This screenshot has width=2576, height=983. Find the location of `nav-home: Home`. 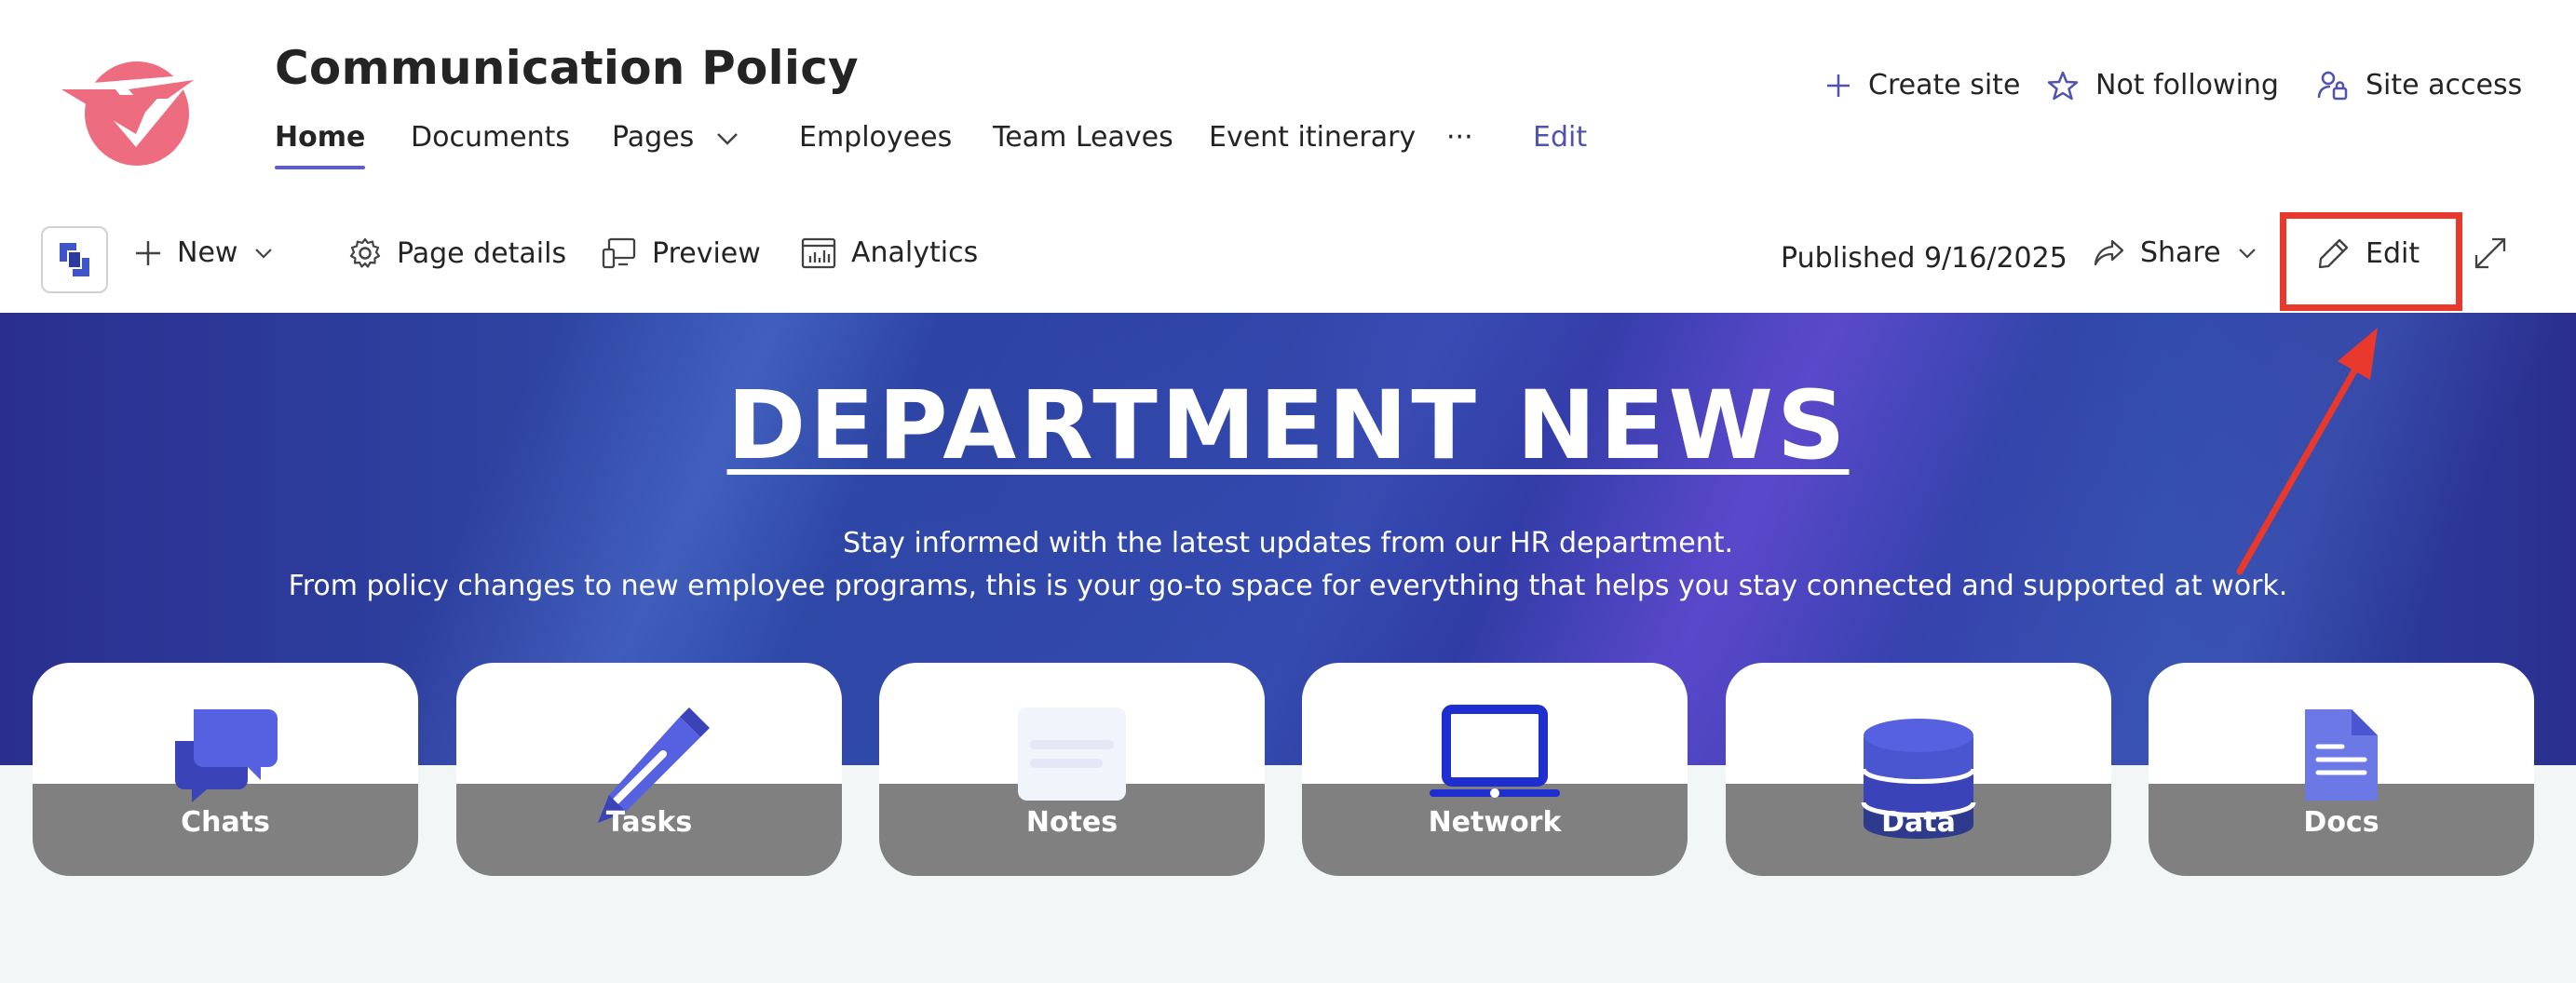

nav-home: Home is located at coordinates (320, 145).